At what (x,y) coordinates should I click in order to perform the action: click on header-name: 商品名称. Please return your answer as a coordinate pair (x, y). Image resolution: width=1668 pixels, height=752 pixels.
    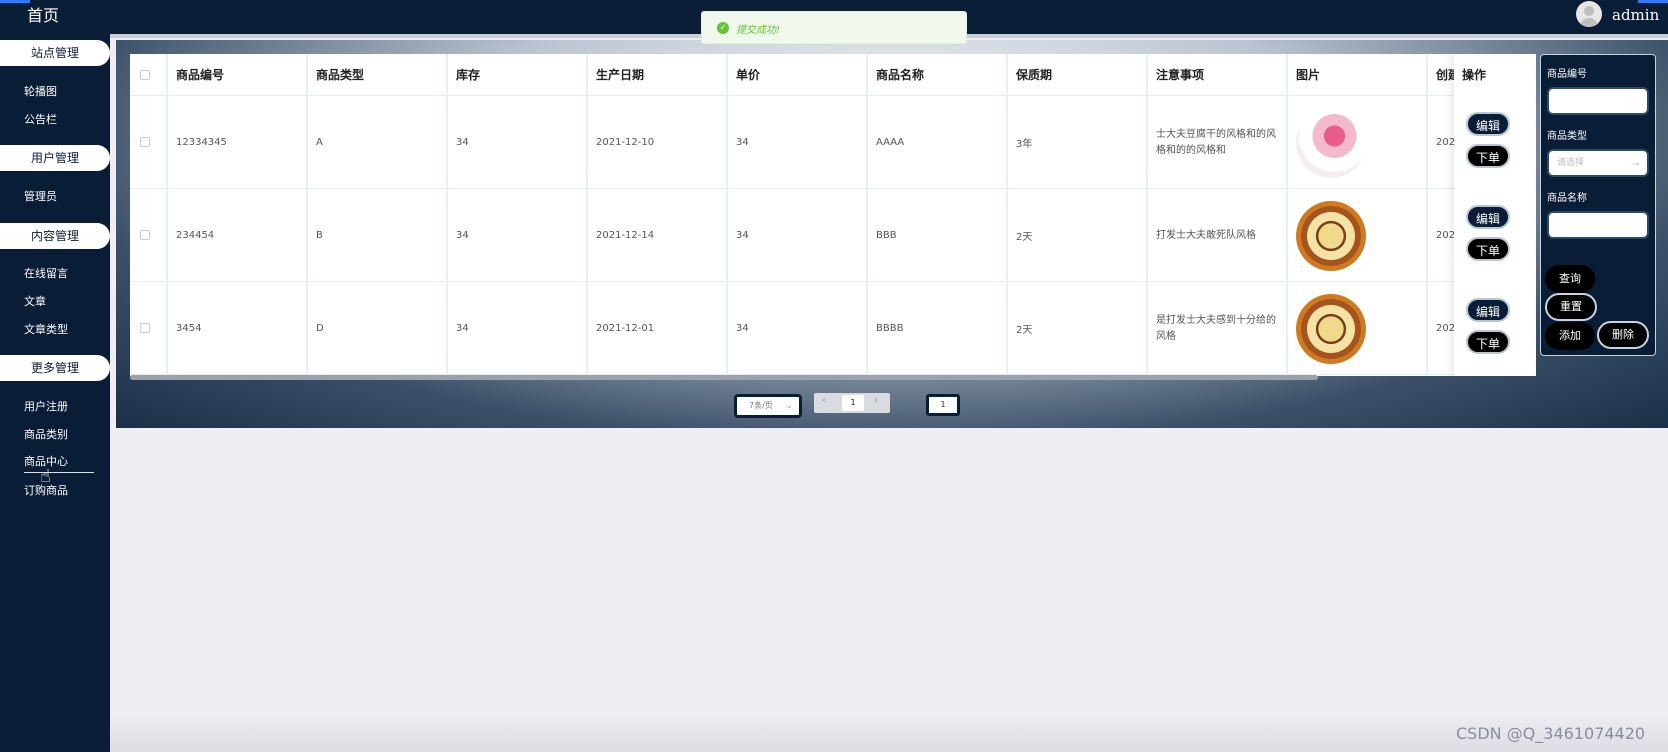
    Looking at the image, I should click on (938, 75).